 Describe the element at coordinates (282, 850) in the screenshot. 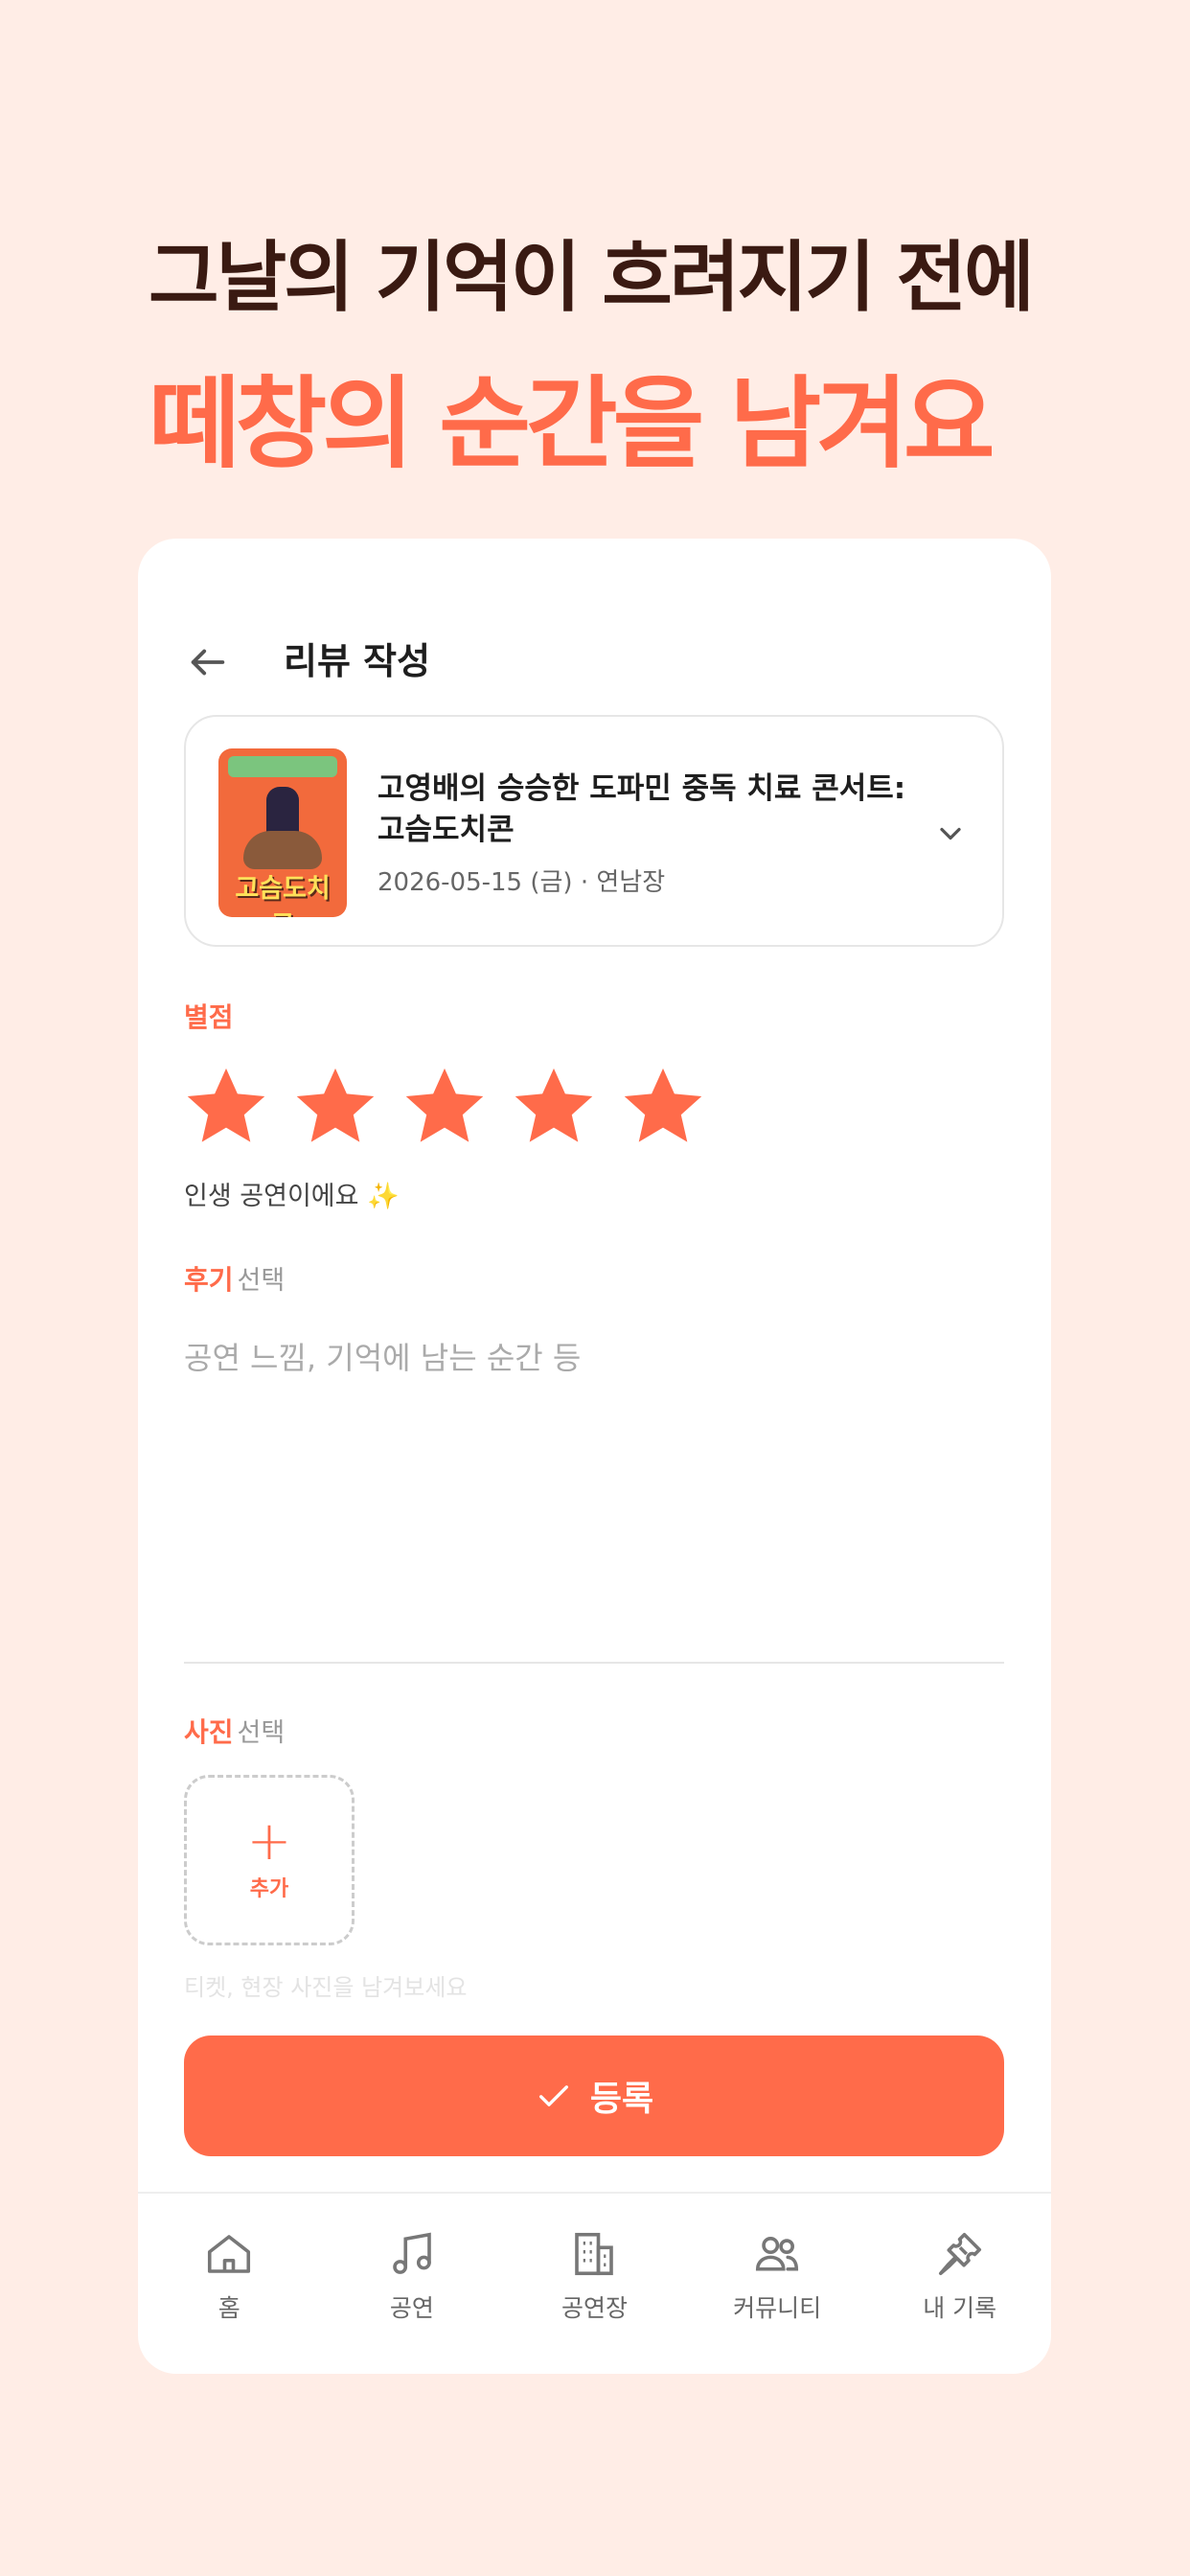

I see `poster-hedgehog` at that location.